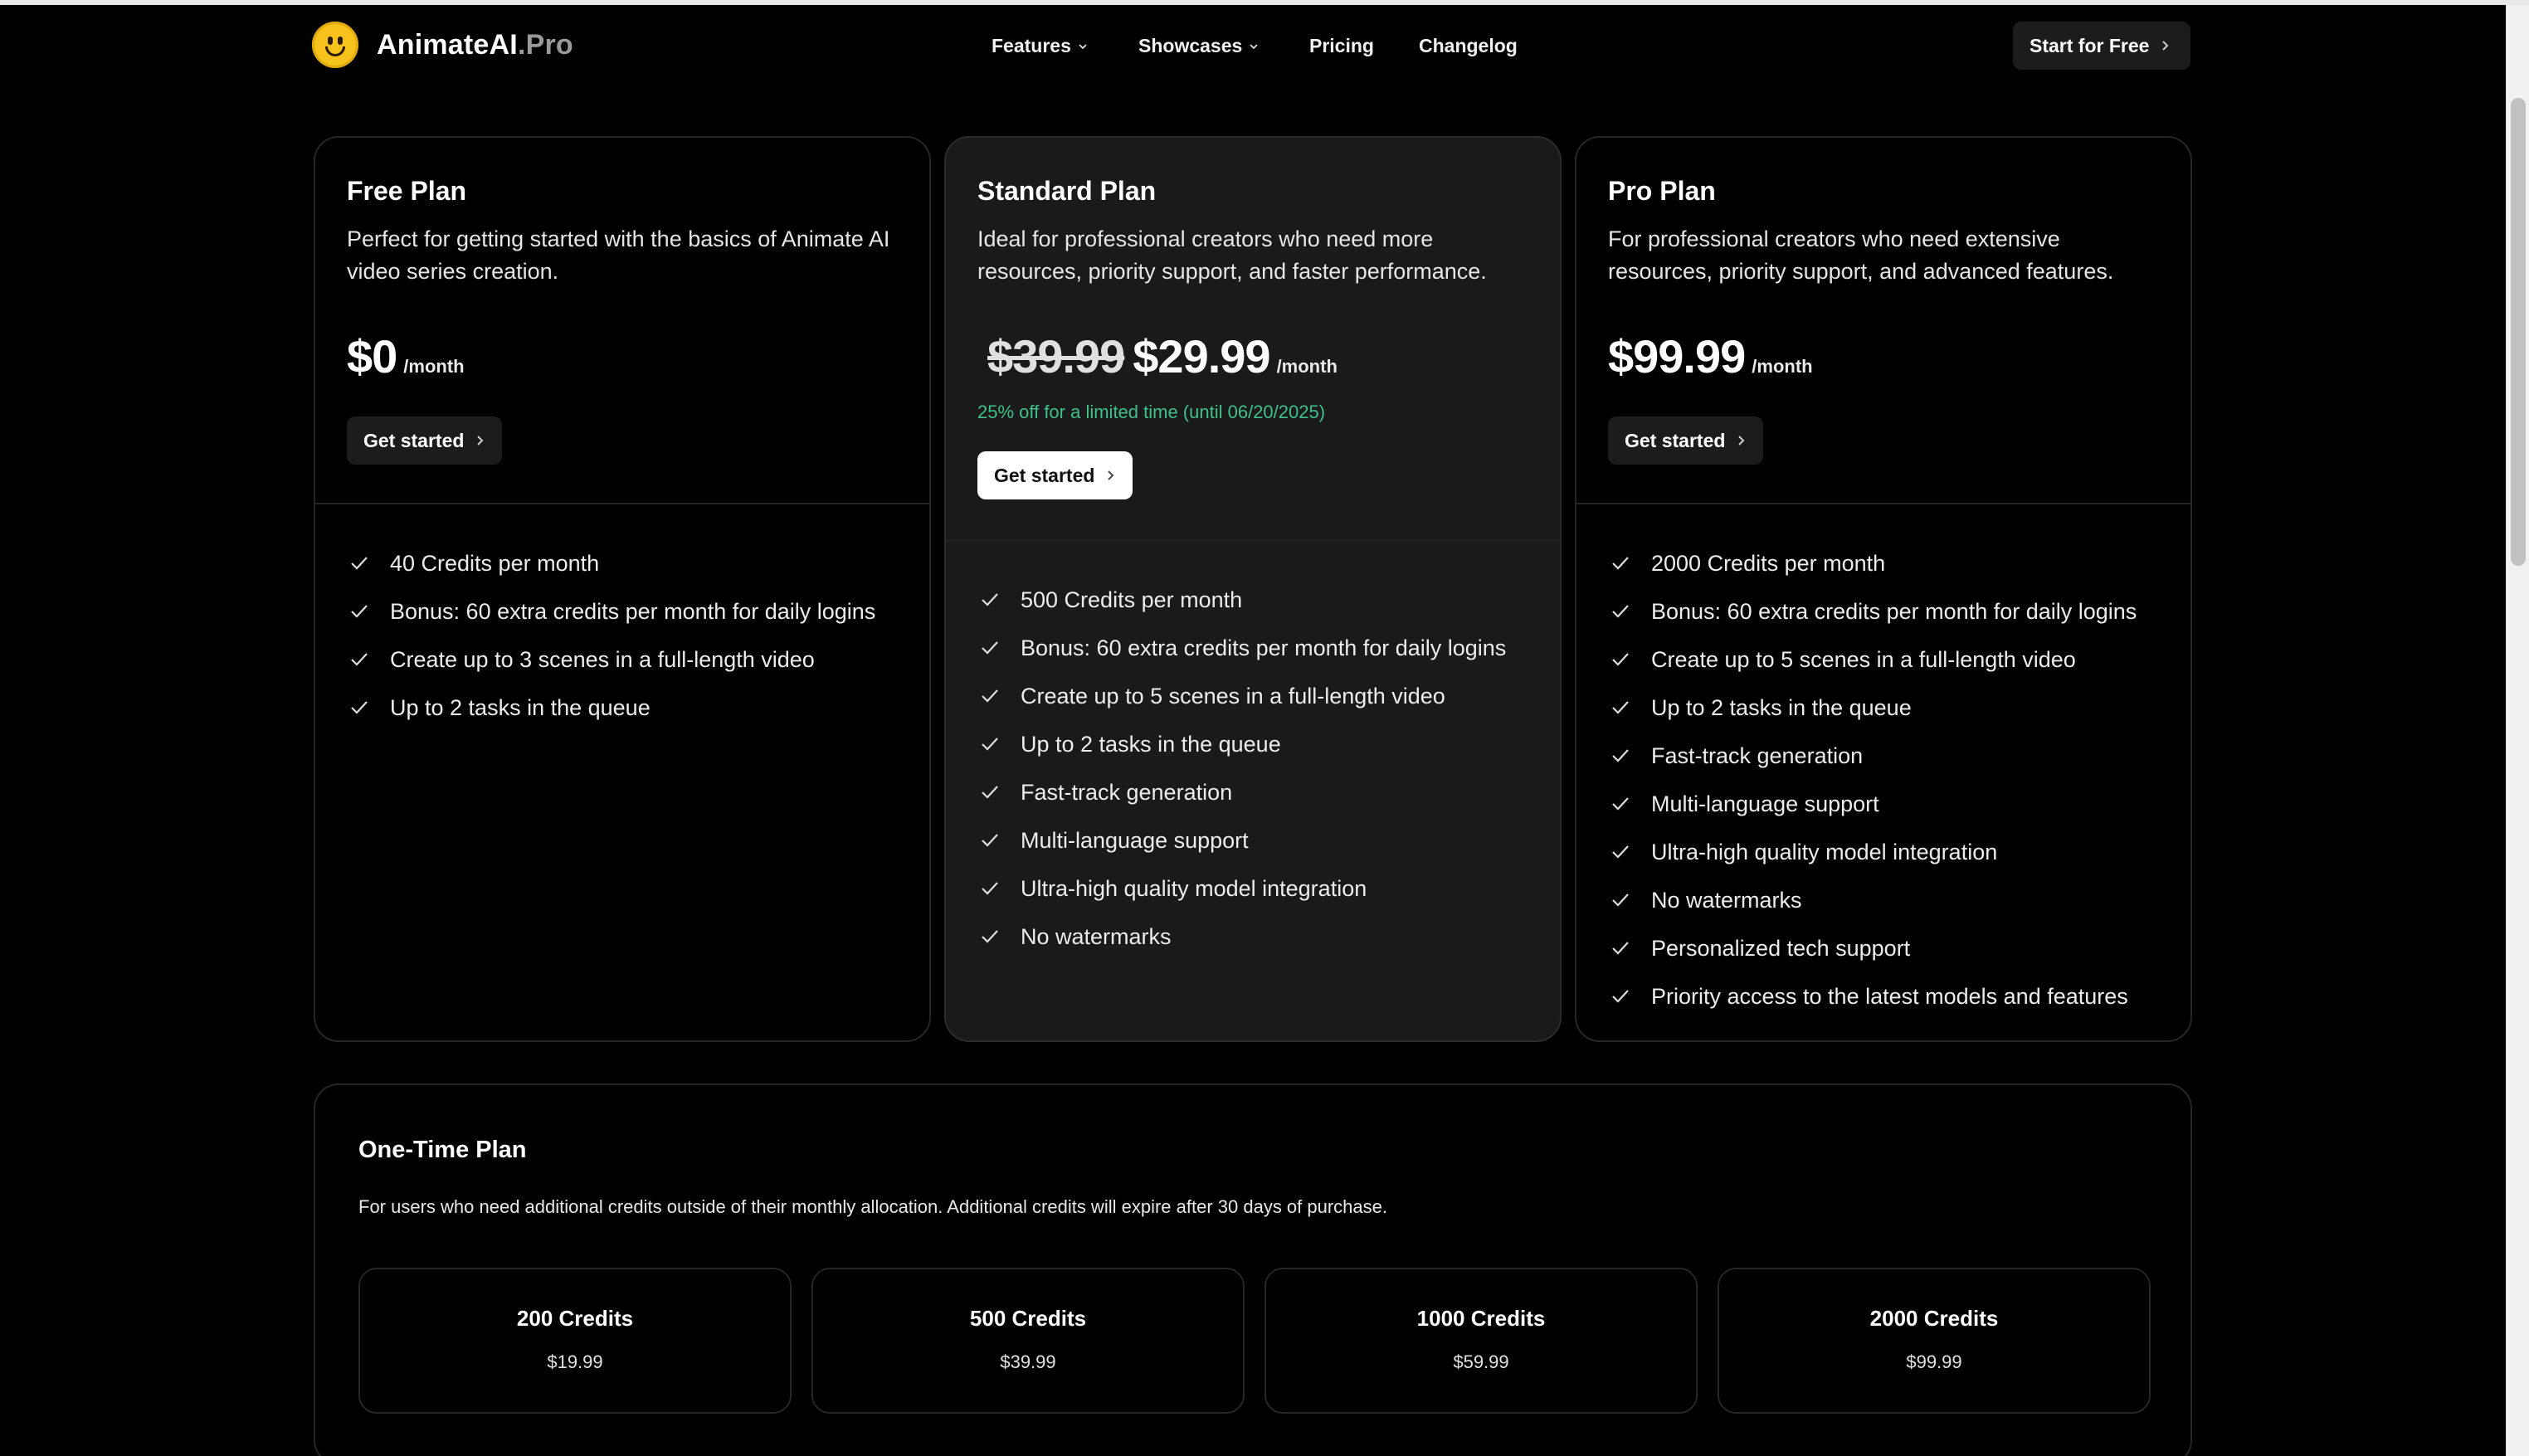 Image resolution: width=2529 pixels, height=1456 pixels. Describe the element at coordinates (1934, 1361) in the screenshot. I see `package-price: $99.99` at that location.